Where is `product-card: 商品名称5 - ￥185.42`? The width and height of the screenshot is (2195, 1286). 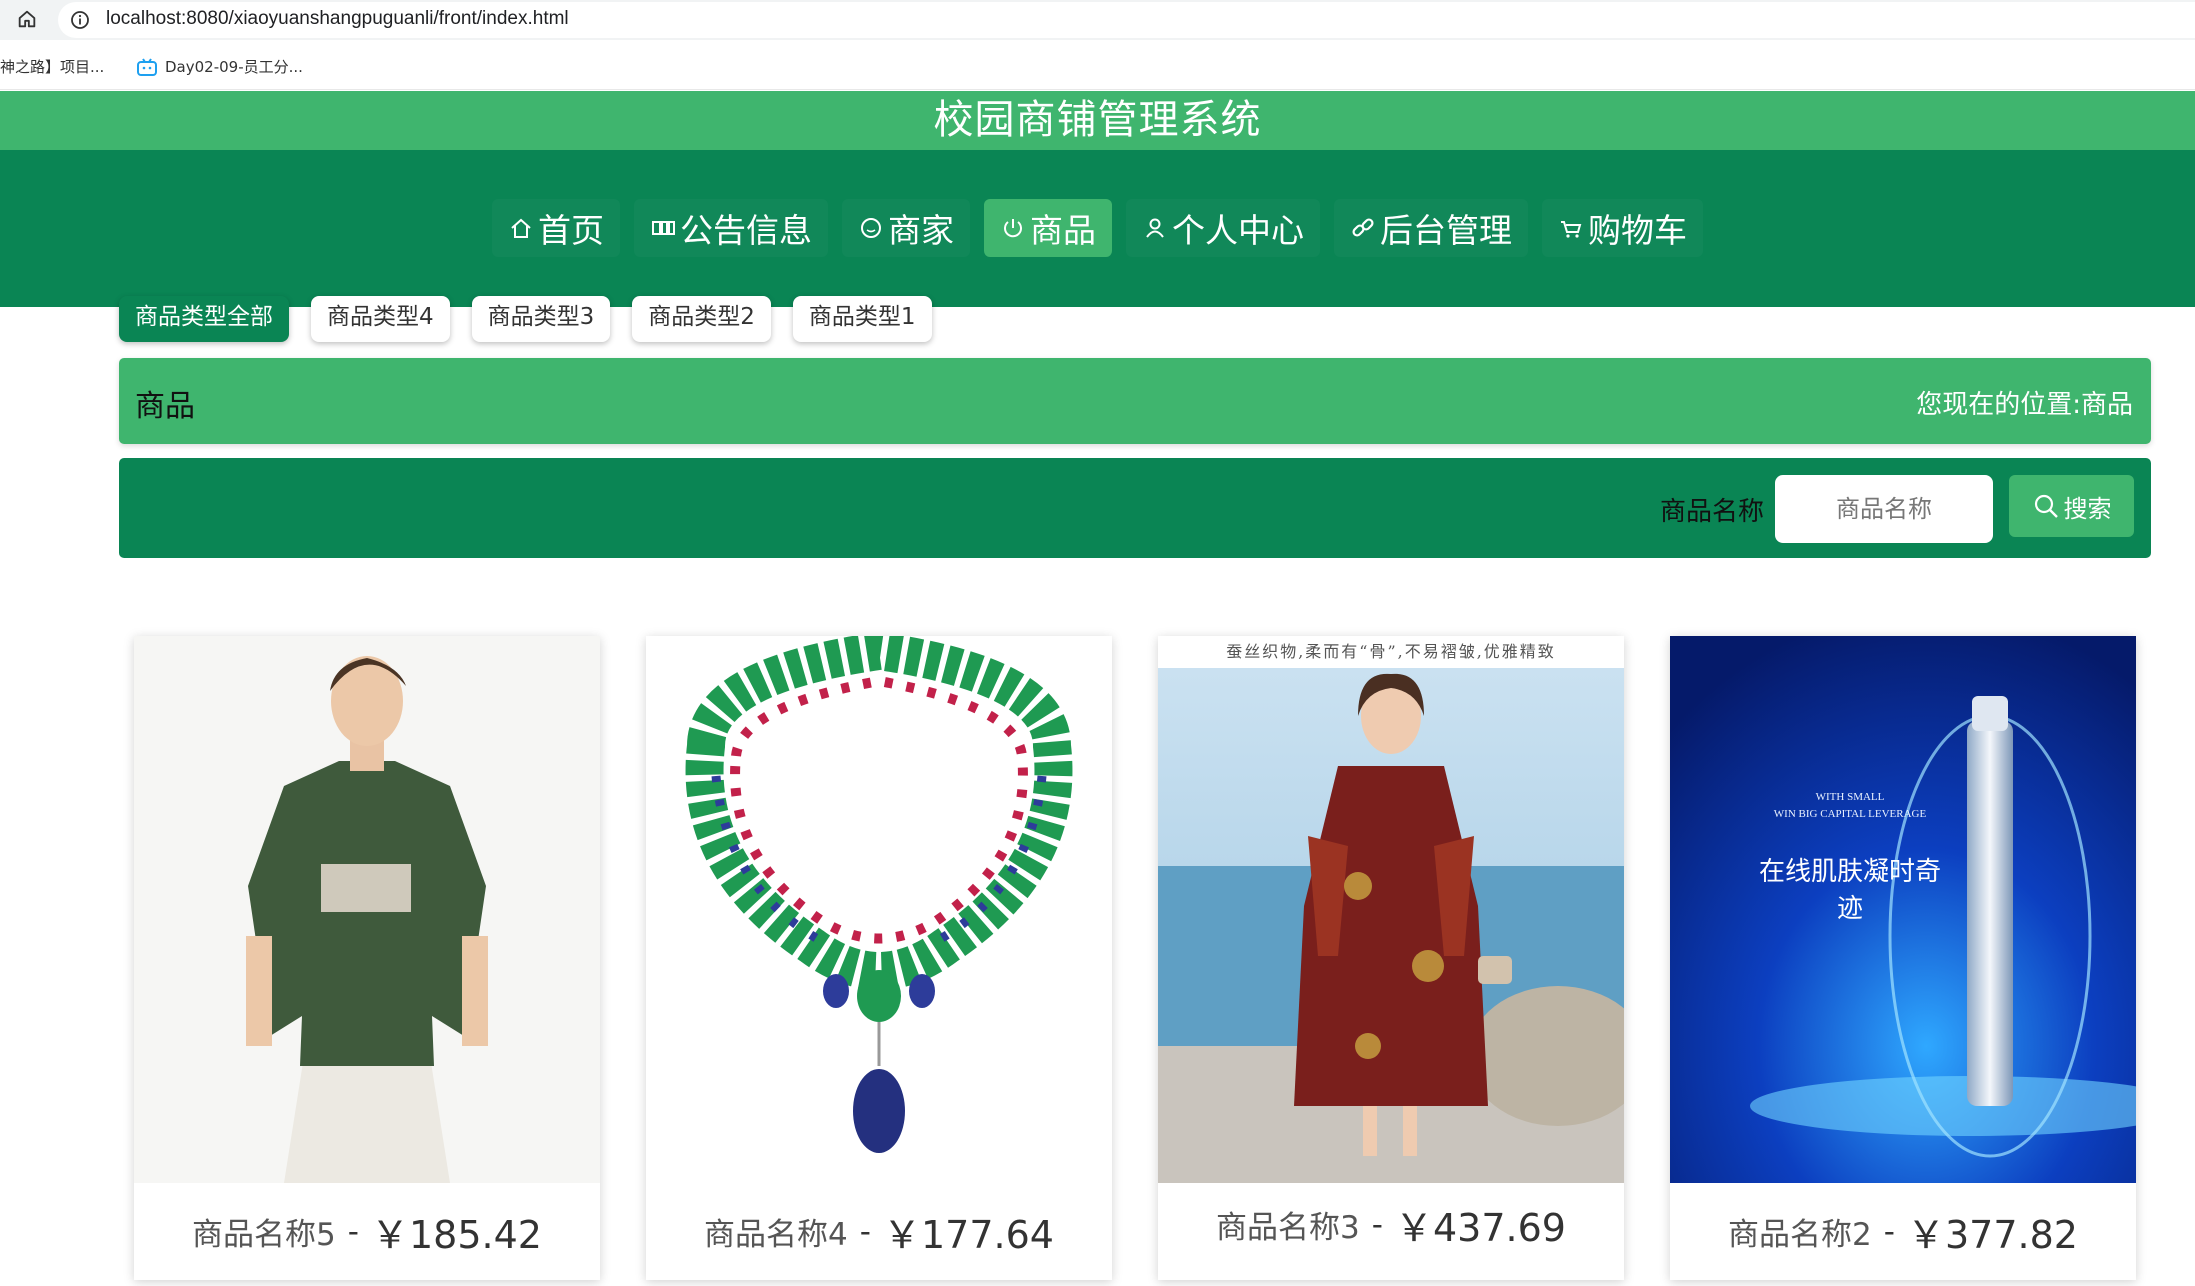 product-card: 商品名称5 - ￥185.42 is located at coordinates (367, 958).